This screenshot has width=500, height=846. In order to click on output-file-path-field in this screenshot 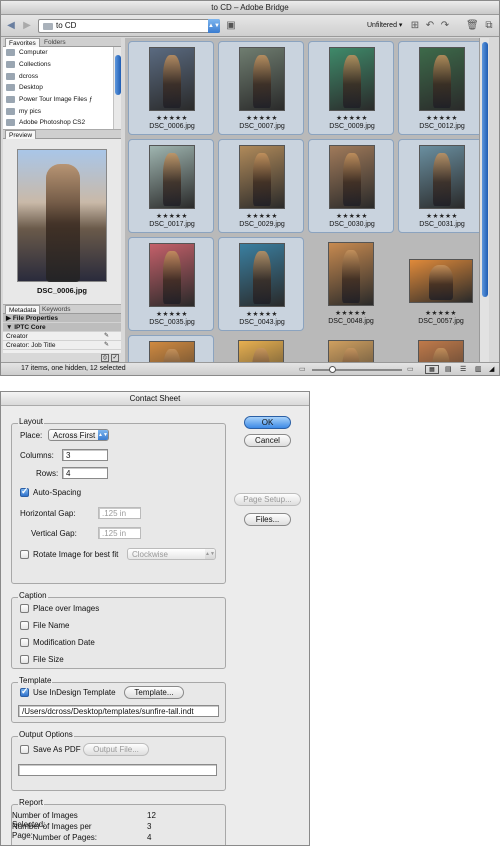, I will do `click(117, 770)`.